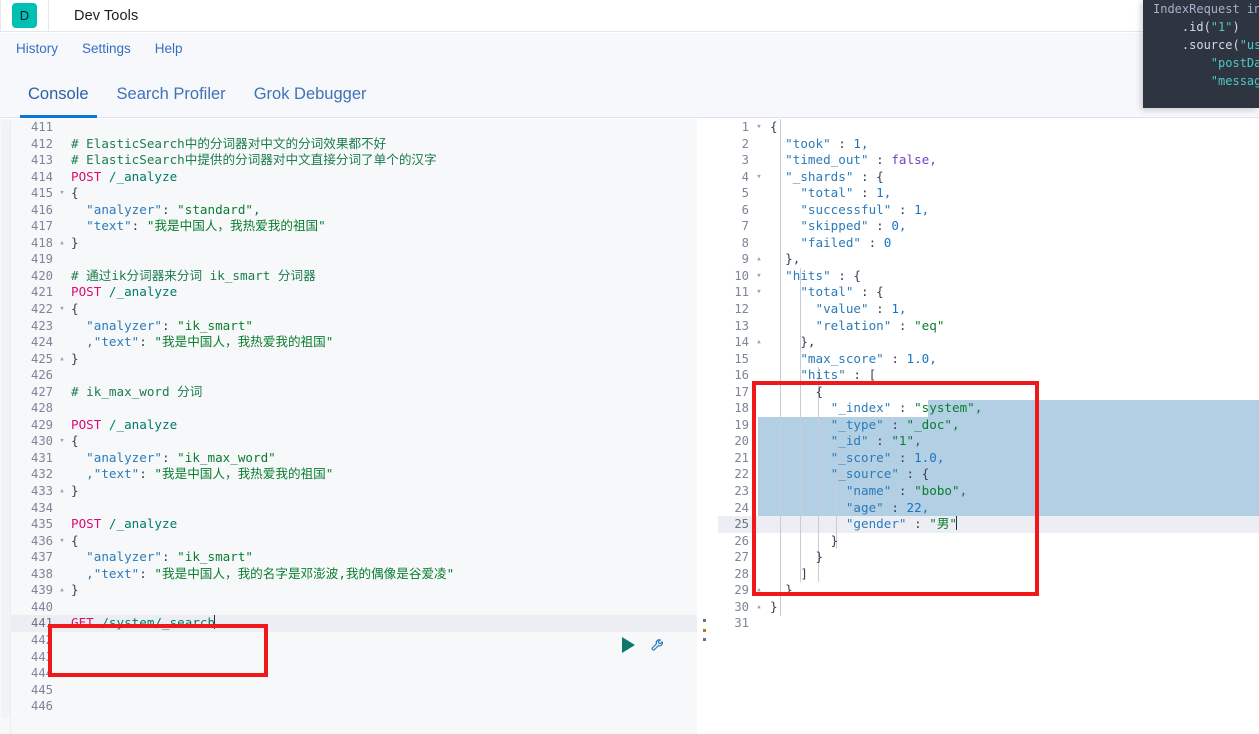  Describe the element at coordinates (37, 49) in the screenshot. I see `menu-item-history: History` at that location.